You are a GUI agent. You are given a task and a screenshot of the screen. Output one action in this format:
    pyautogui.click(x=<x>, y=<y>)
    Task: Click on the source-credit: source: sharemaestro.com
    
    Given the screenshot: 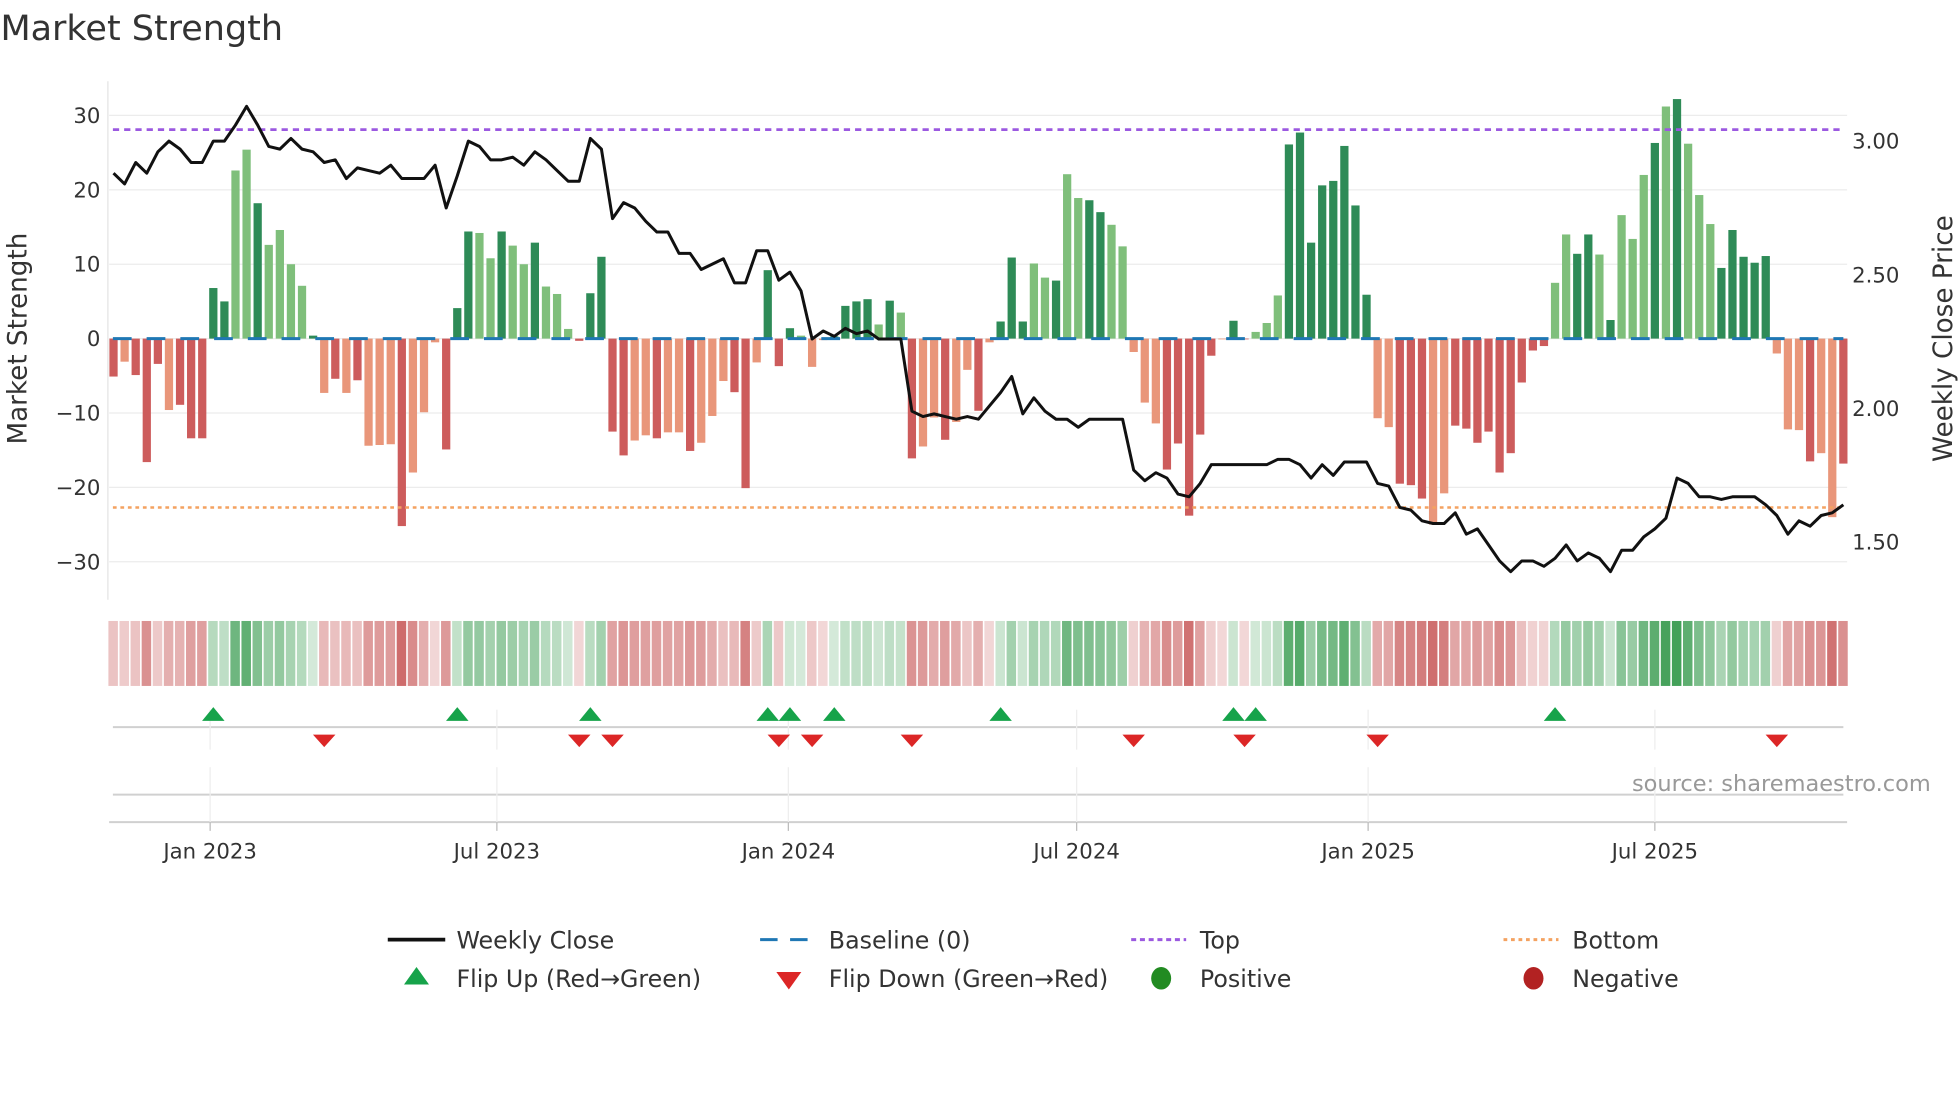 What is the action you would take?
    pyautogui.click(x=1781, y=784)
    